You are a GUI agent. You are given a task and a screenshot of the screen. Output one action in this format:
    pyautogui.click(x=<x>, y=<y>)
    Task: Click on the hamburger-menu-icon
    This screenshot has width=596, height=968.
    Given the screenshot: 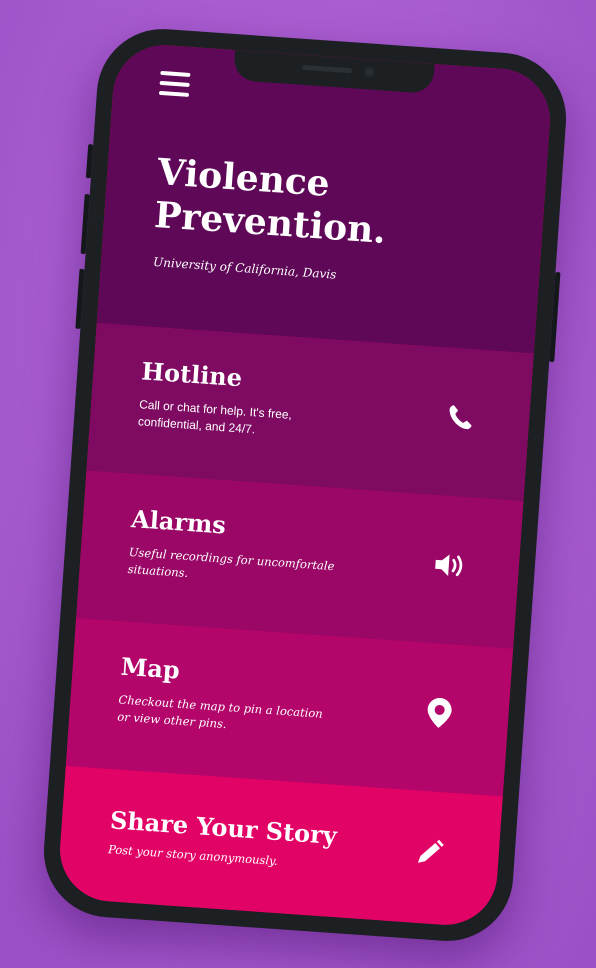 What is the action you would take?
    pyautogui.click(x=174, y=83)
    